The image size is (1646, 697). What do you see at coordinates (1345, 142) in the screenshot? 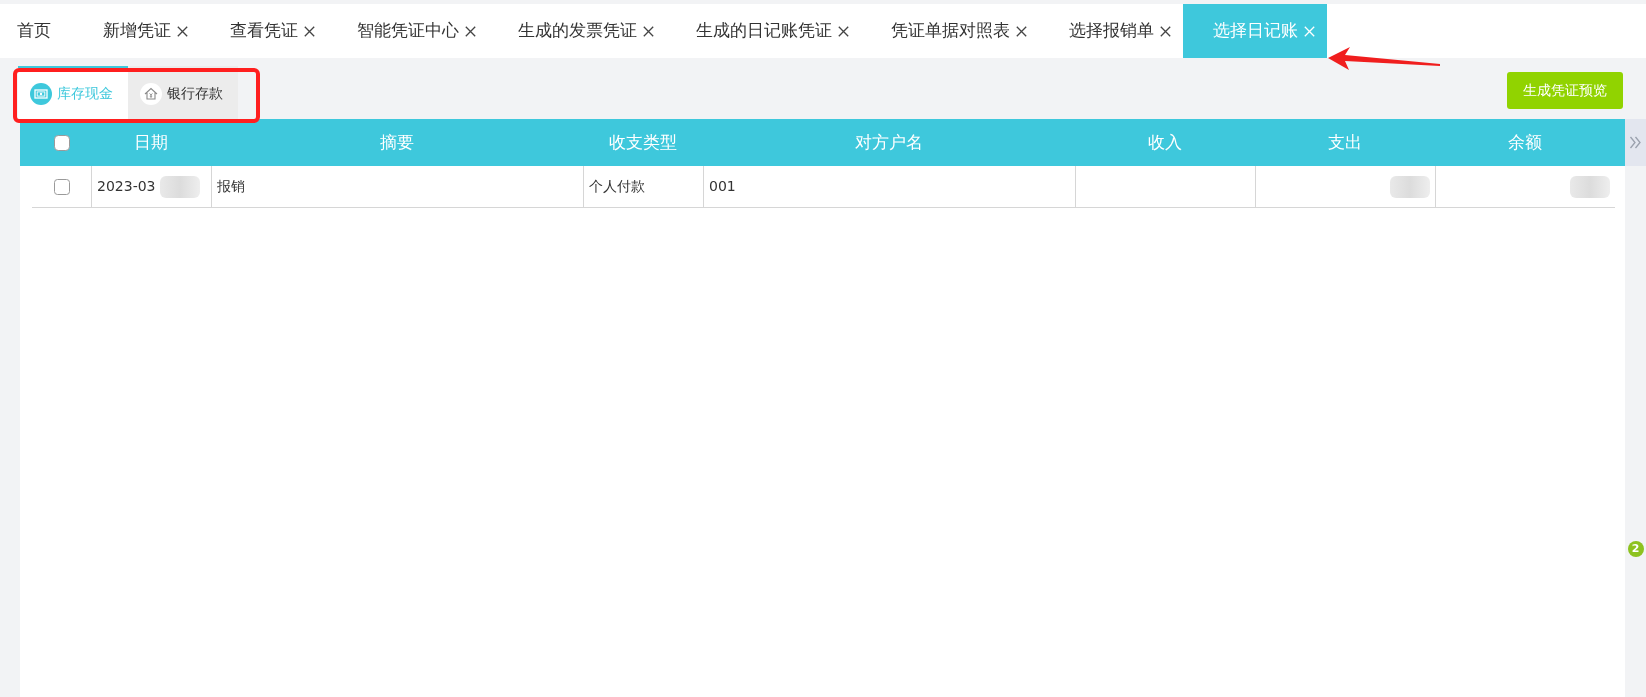
I see `column-header: 支出` at bounding box center [1345, 142].